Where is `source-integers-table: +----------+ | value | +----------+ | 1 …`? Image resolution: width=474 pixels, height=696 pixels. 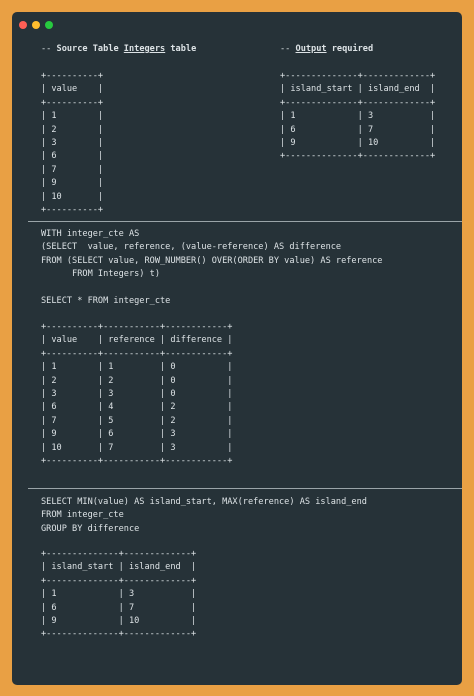 source-integers-table: +----------+ | value | +----------+ | 1 … is located at coordinates (72, 143).